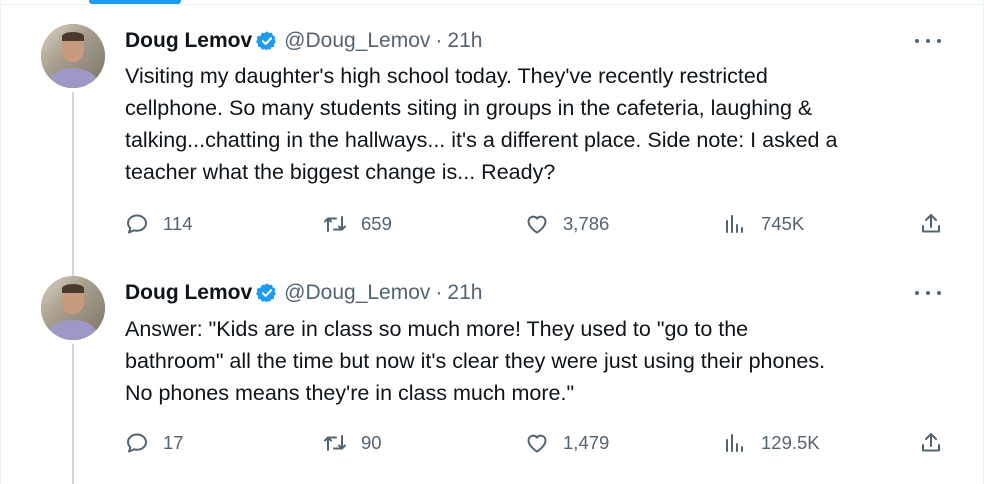 Image resolution: width=984 pixels, height=484 pixels. Describe the element at coordinates (178, 223) in the screenshot. I see `reply-count: 114` at that location.